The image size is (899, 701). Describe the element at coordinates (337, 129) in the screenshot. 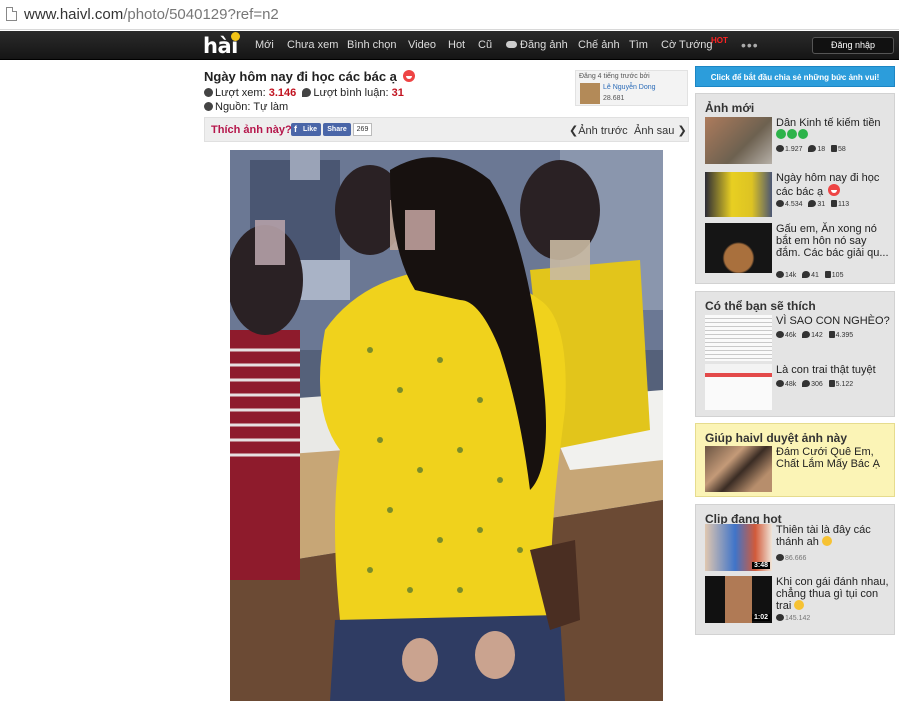

I see `facebook-share-button: Share` at that location.